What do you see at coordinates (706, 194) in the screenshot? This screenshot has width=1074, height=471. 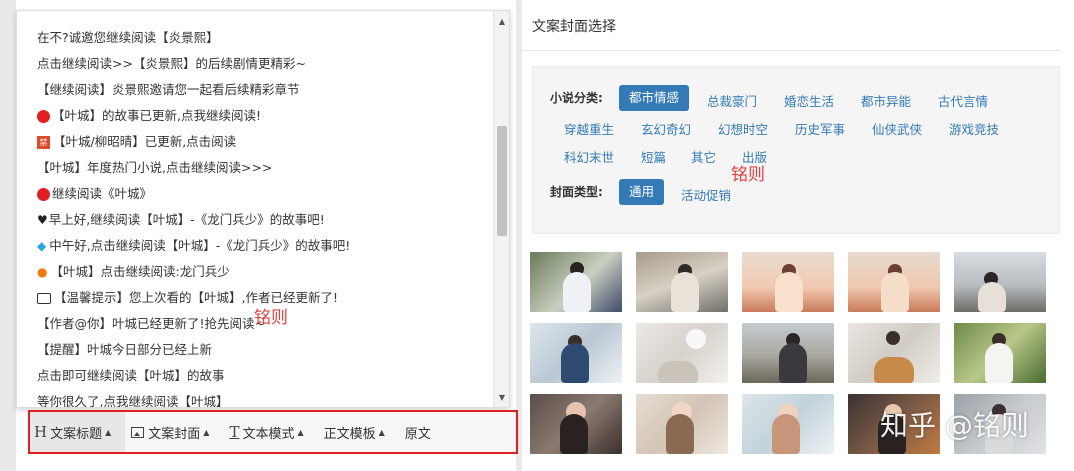 I see `type-tag: 活动促销` at bounding box center [706, 194].